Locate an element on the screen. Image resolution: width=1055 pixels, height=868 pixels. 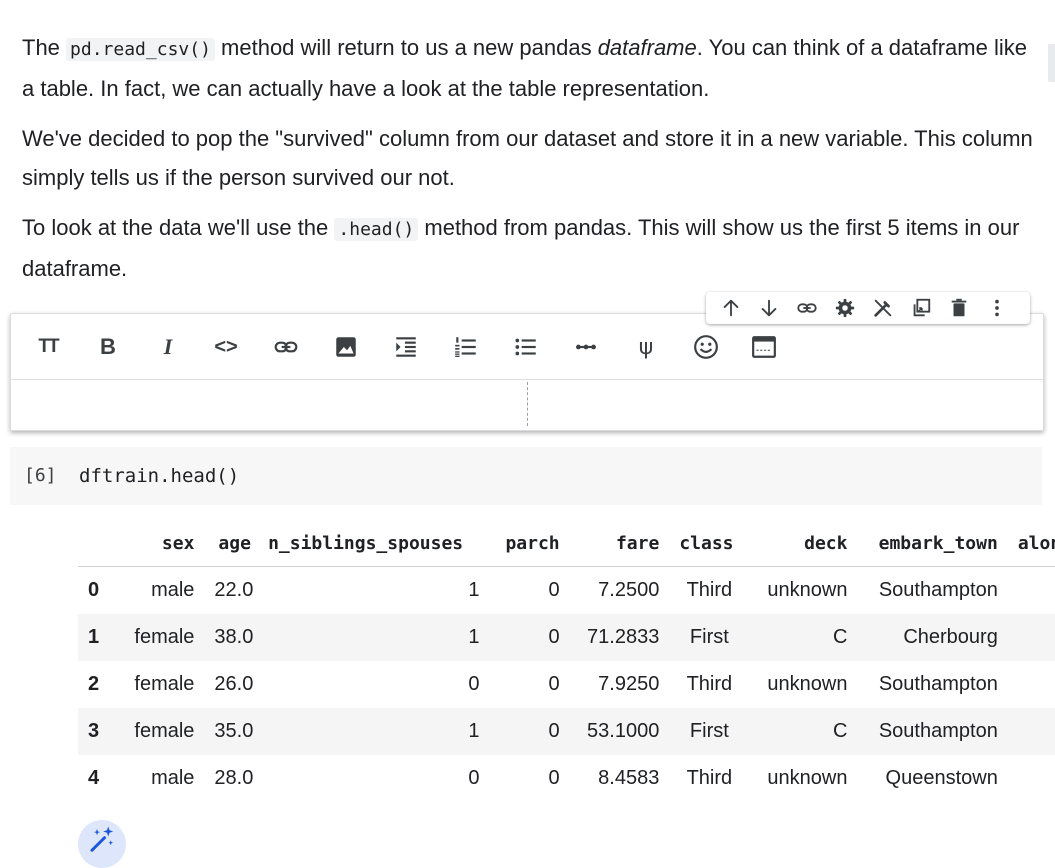
psi-icon: ψ is located at coordinates (646, 347).